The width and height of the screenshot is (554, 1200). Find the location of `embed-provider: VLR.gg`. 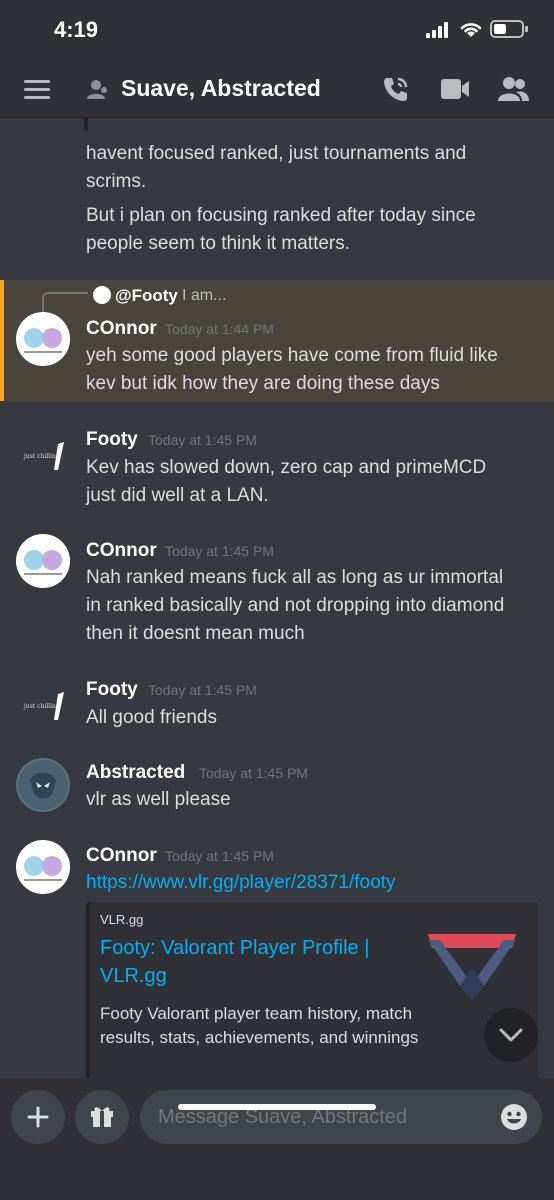

embed-provider: VLR.gg is located at coordinates (122, 919).